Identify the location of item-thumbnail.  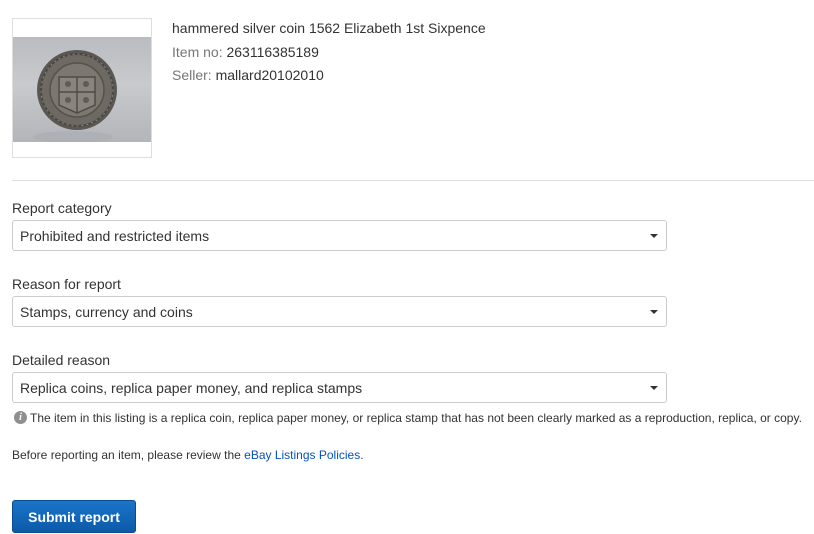
(82, 88).